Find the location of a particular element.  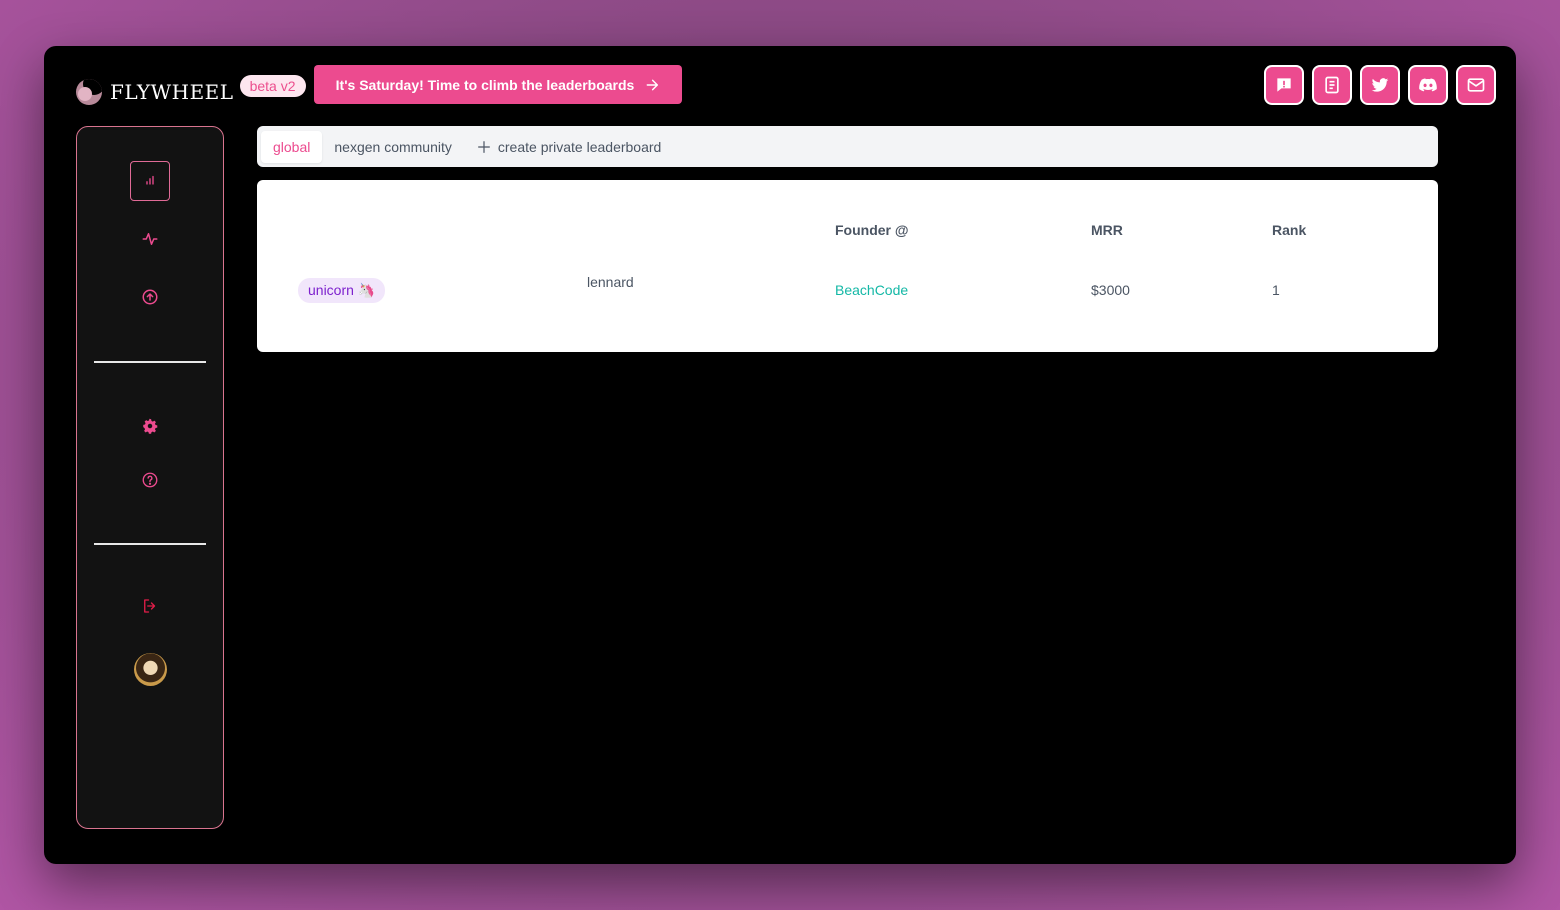

logo: FLYWHEEL beta v2 is located at coordinates (191, 90).